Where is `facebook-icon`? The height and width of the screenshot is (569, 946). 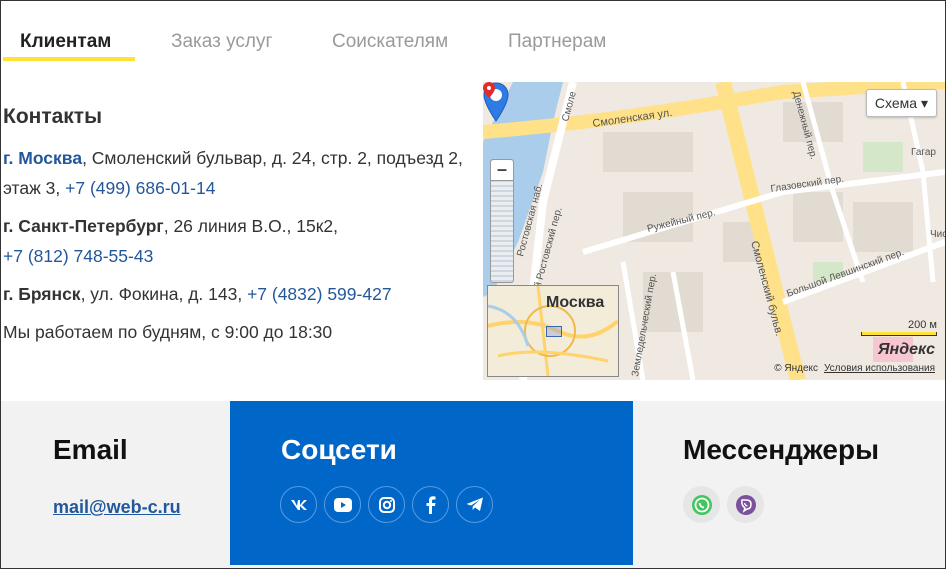
facebook-icon is located at coordinates (430, 504).